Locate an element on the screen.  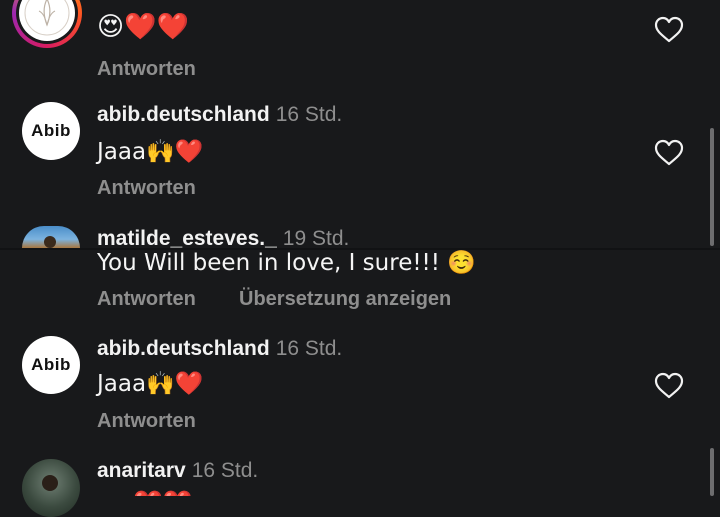
avatar-logo is located at coordinates (47, 20).